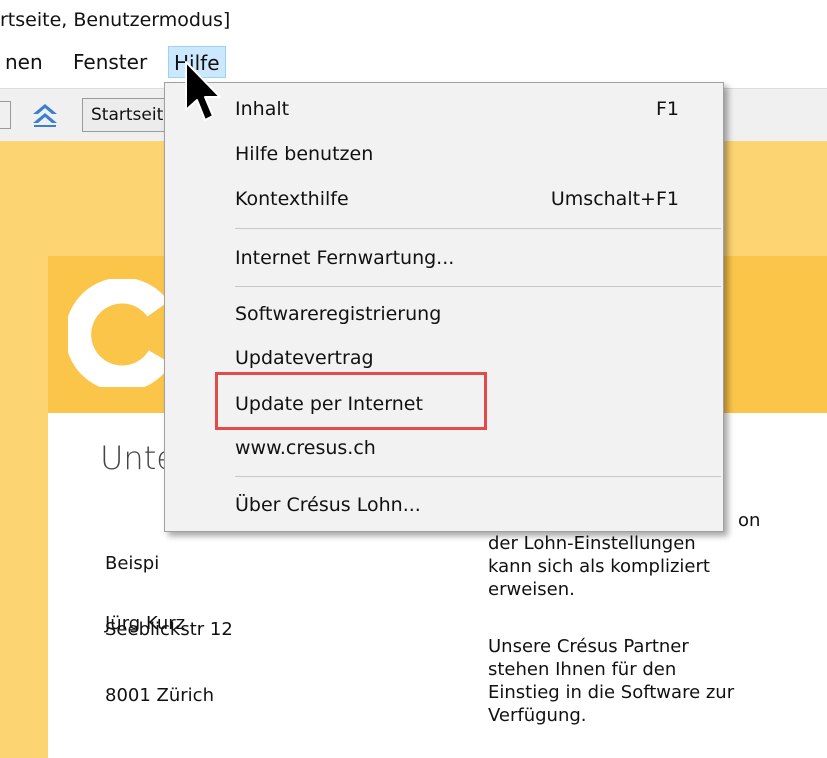  I want to click on partner-line: Einstieg in die Software zur, so click(611, 692).